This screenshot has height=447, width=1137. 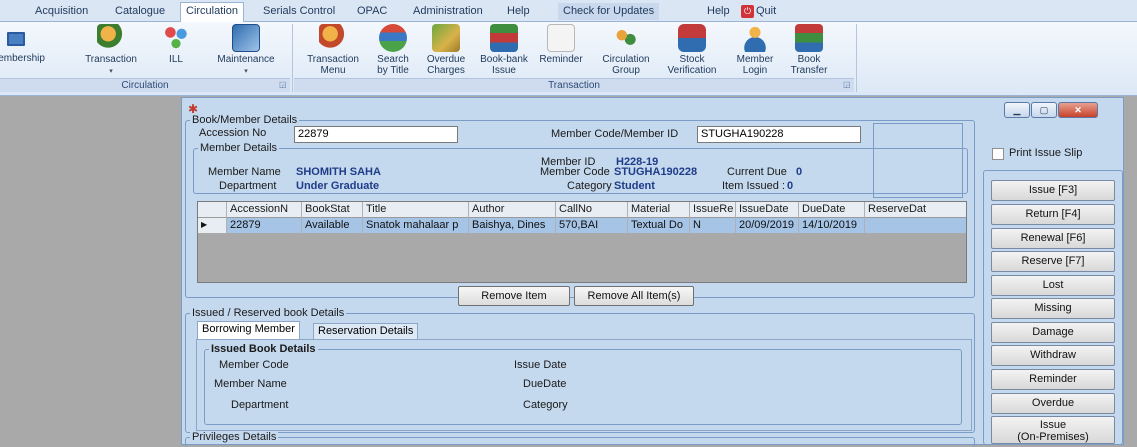 I want to click on grid-cell: 20/09/2019, so click(x=767, y=225).